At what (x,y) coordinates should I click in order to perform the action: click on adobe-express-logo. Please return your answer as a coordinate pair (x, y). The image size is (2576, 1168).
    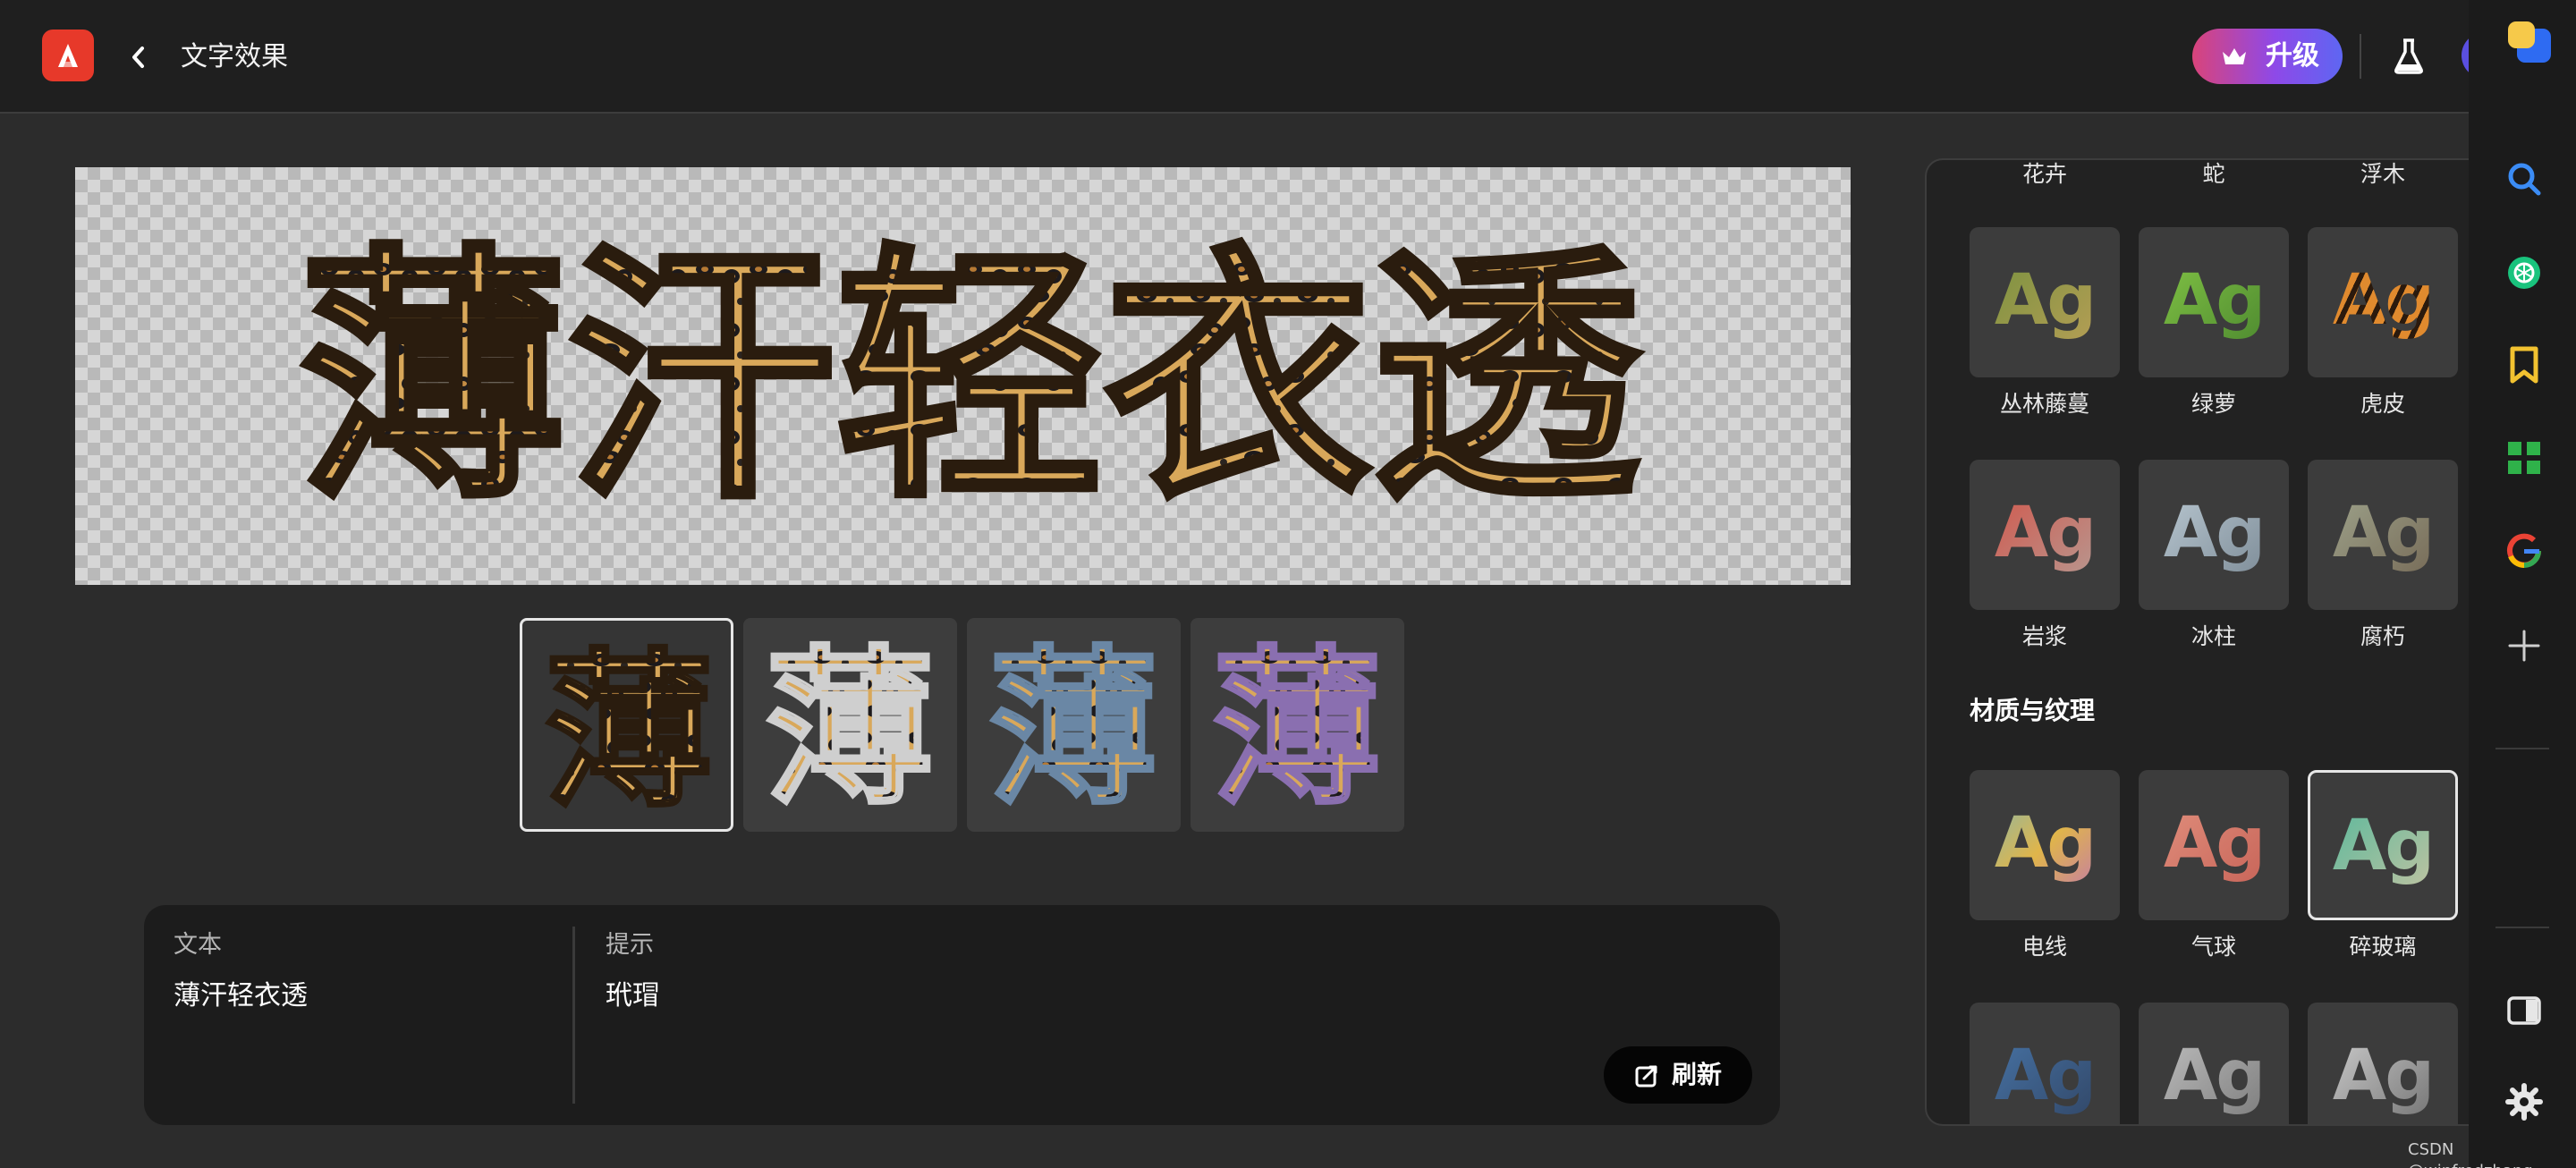
    Looking at the image, I should click on (68, 55).